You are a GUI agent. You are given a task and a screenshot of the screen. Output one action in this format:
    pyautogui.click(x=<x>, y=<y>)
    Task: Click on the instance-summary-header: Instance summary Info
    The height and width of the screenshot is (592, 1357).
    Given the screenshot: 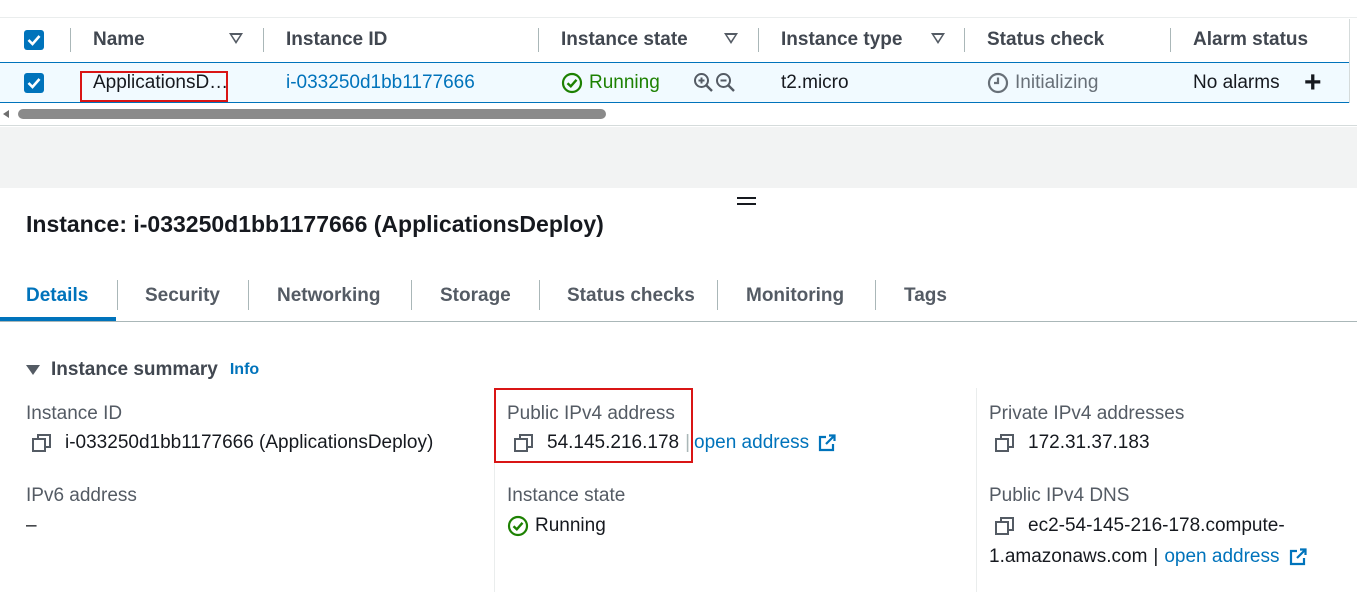 What is the action you would take?
    pyautogui.click(x=142, y=370)
    